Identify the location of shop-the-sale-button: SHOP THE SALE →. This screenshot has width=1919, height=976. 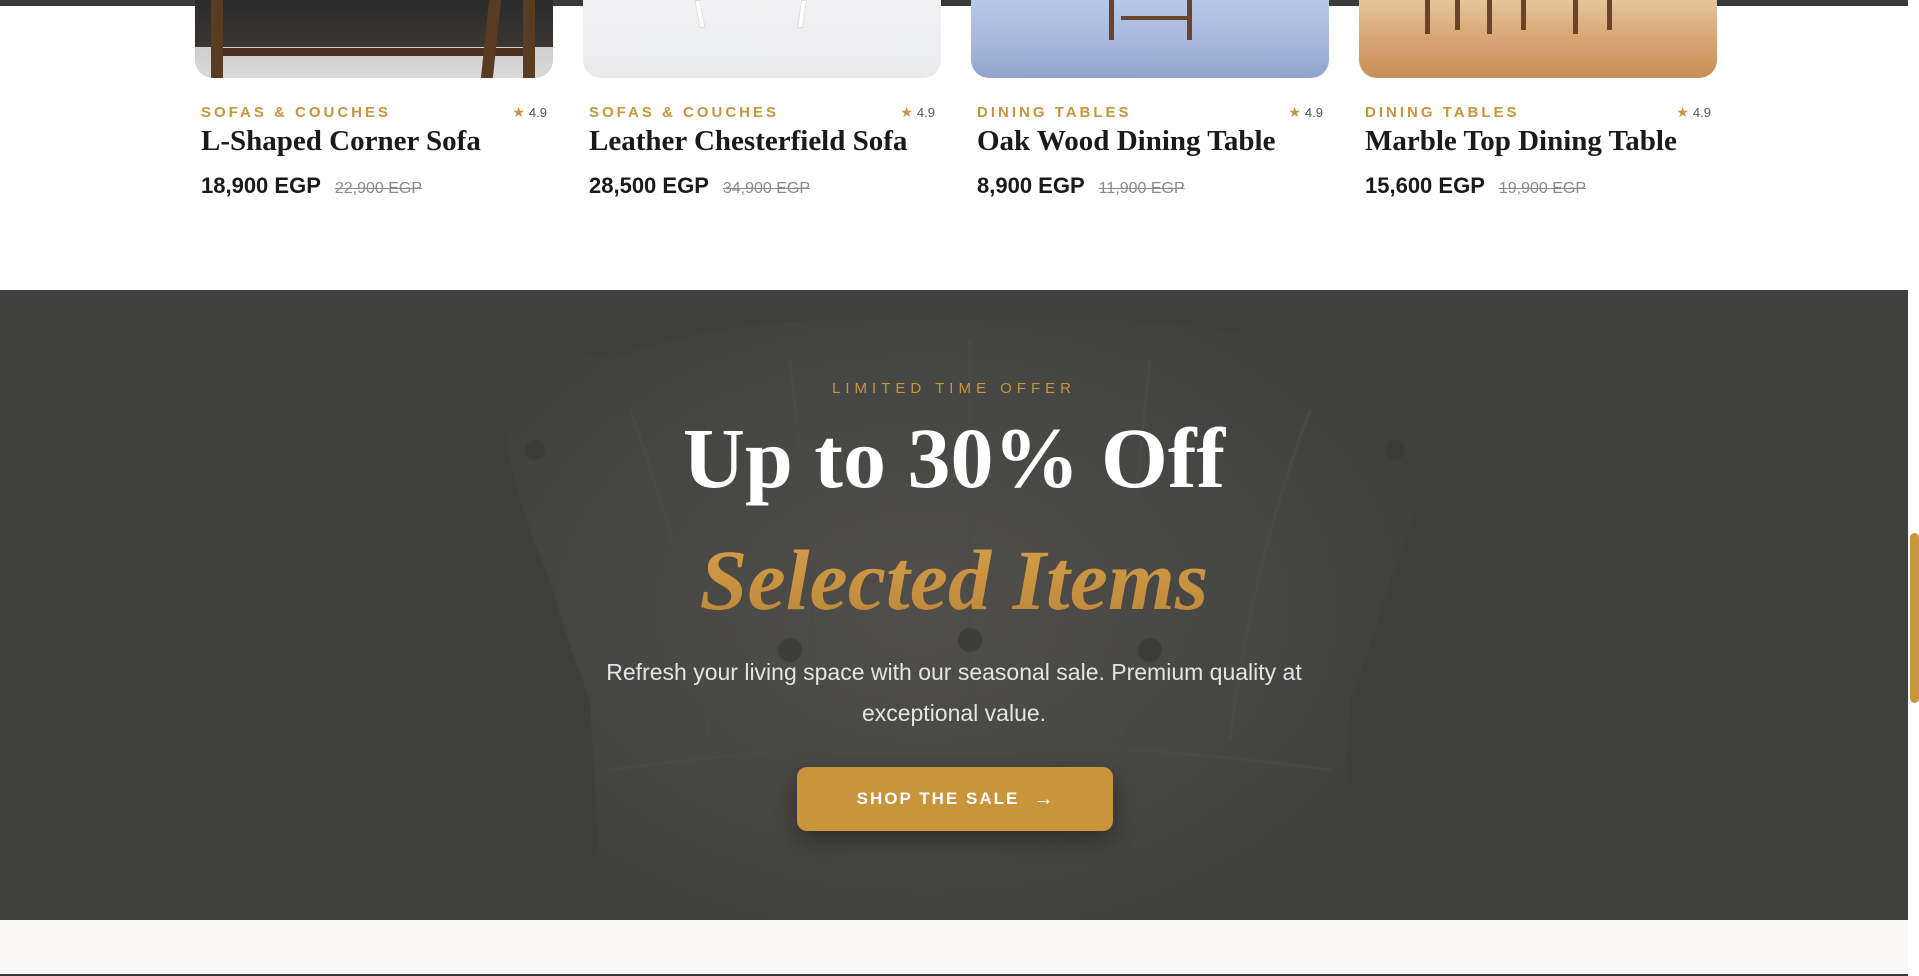
(955, 799).